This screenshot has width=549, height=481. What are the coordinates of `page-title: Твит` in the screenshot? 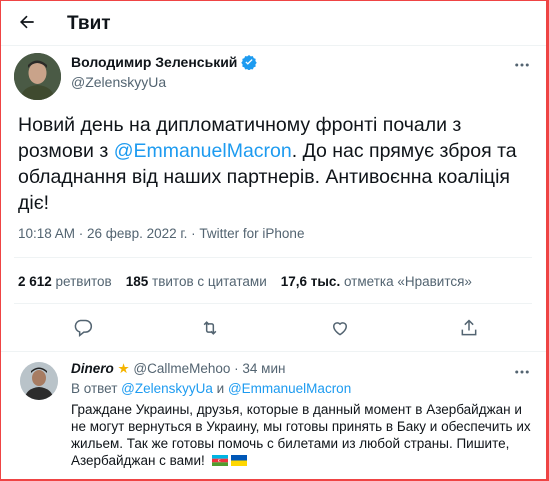 It's located at (89, 23).